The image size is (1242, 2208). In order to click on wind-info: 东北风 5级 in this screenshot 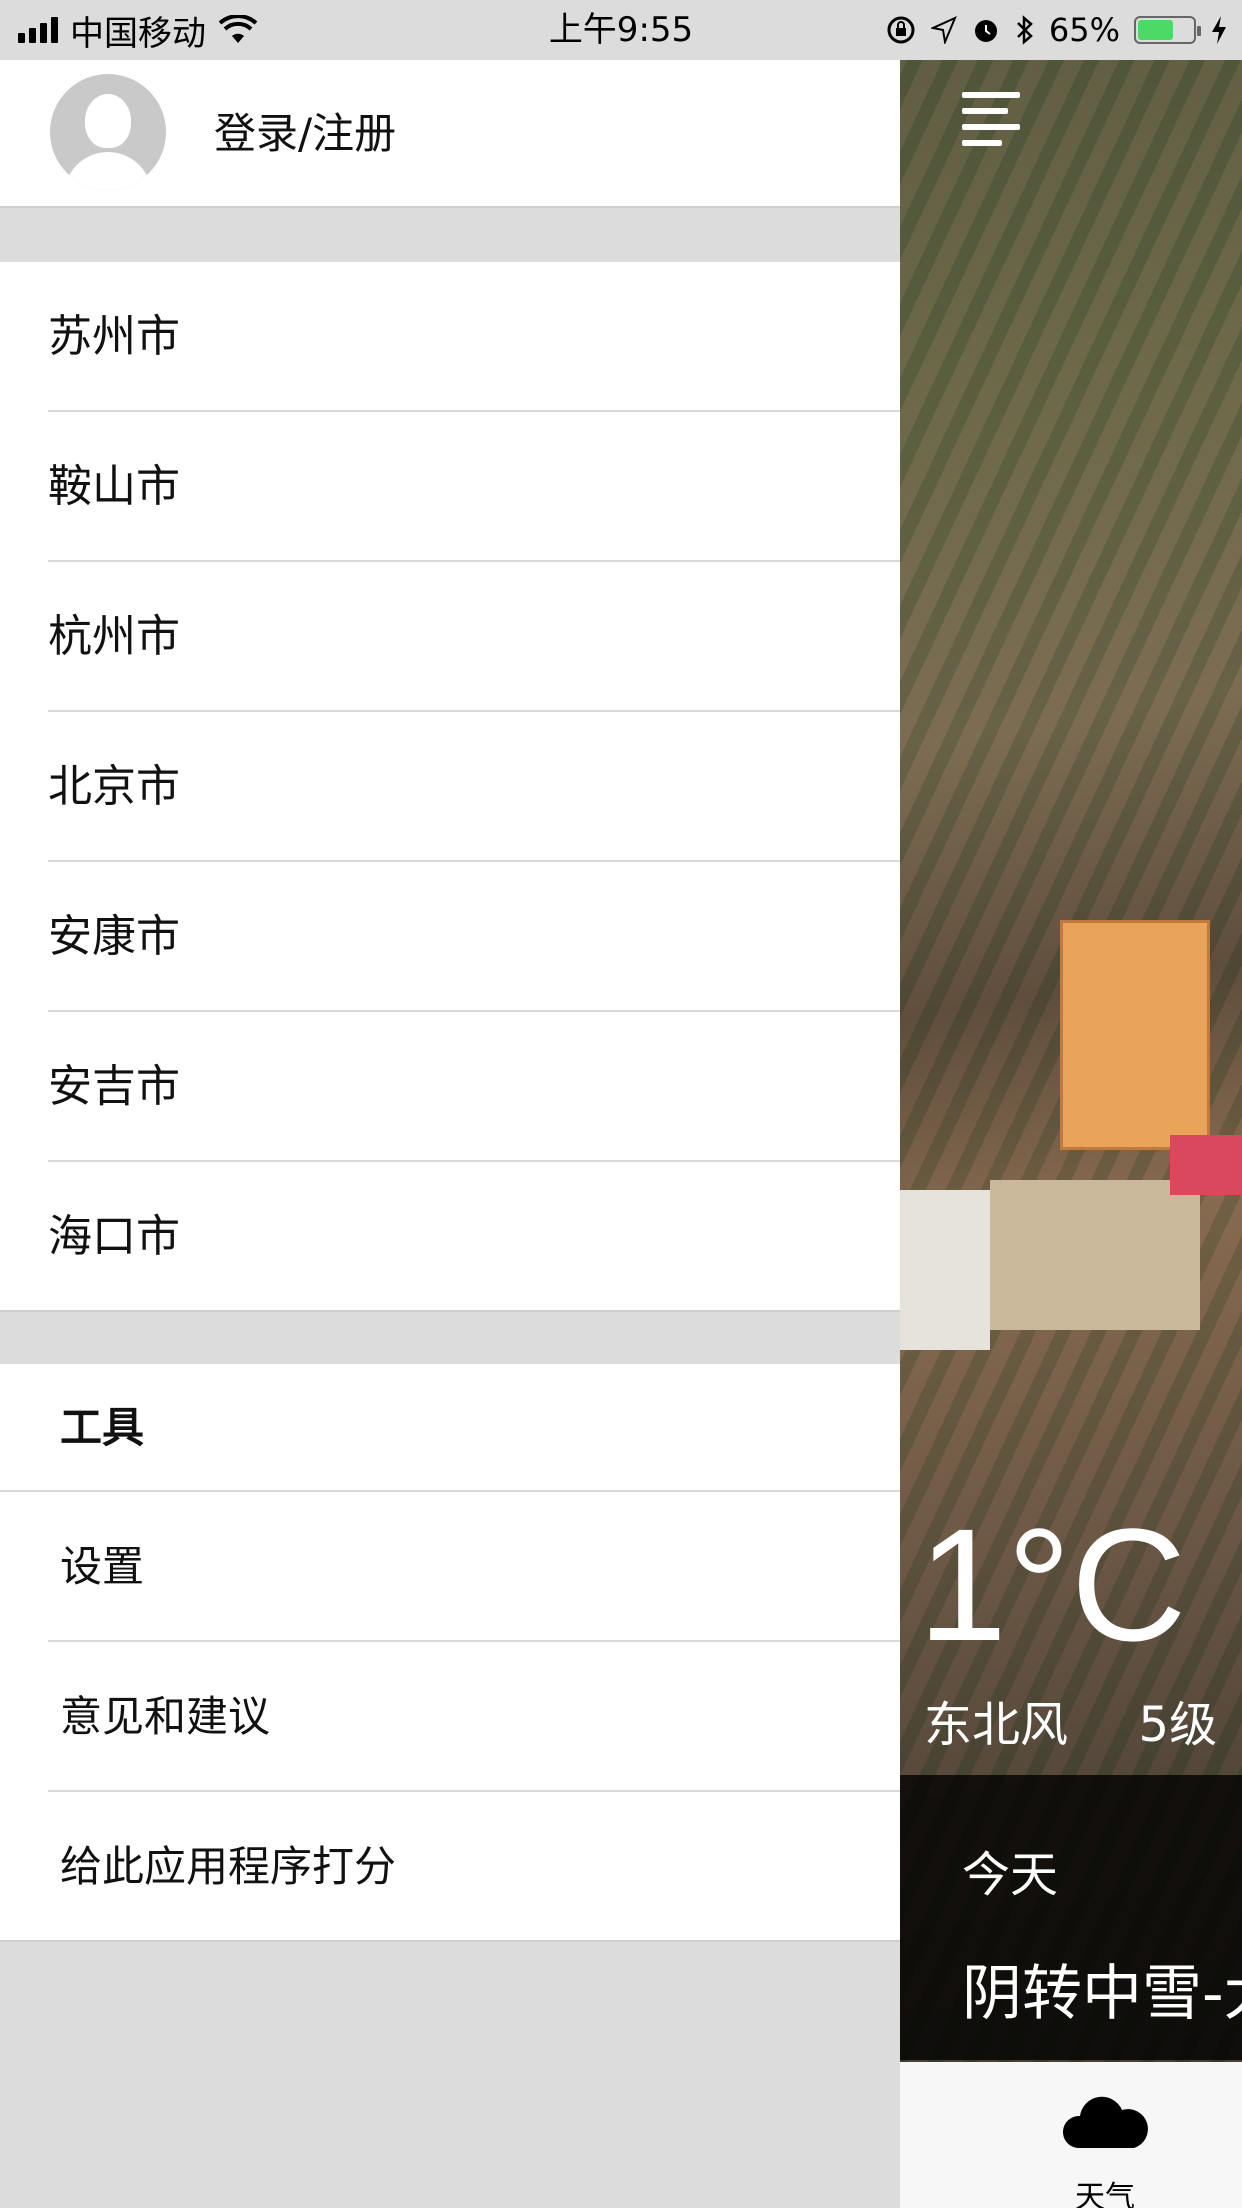, I will do `click(1070, 1720)`.